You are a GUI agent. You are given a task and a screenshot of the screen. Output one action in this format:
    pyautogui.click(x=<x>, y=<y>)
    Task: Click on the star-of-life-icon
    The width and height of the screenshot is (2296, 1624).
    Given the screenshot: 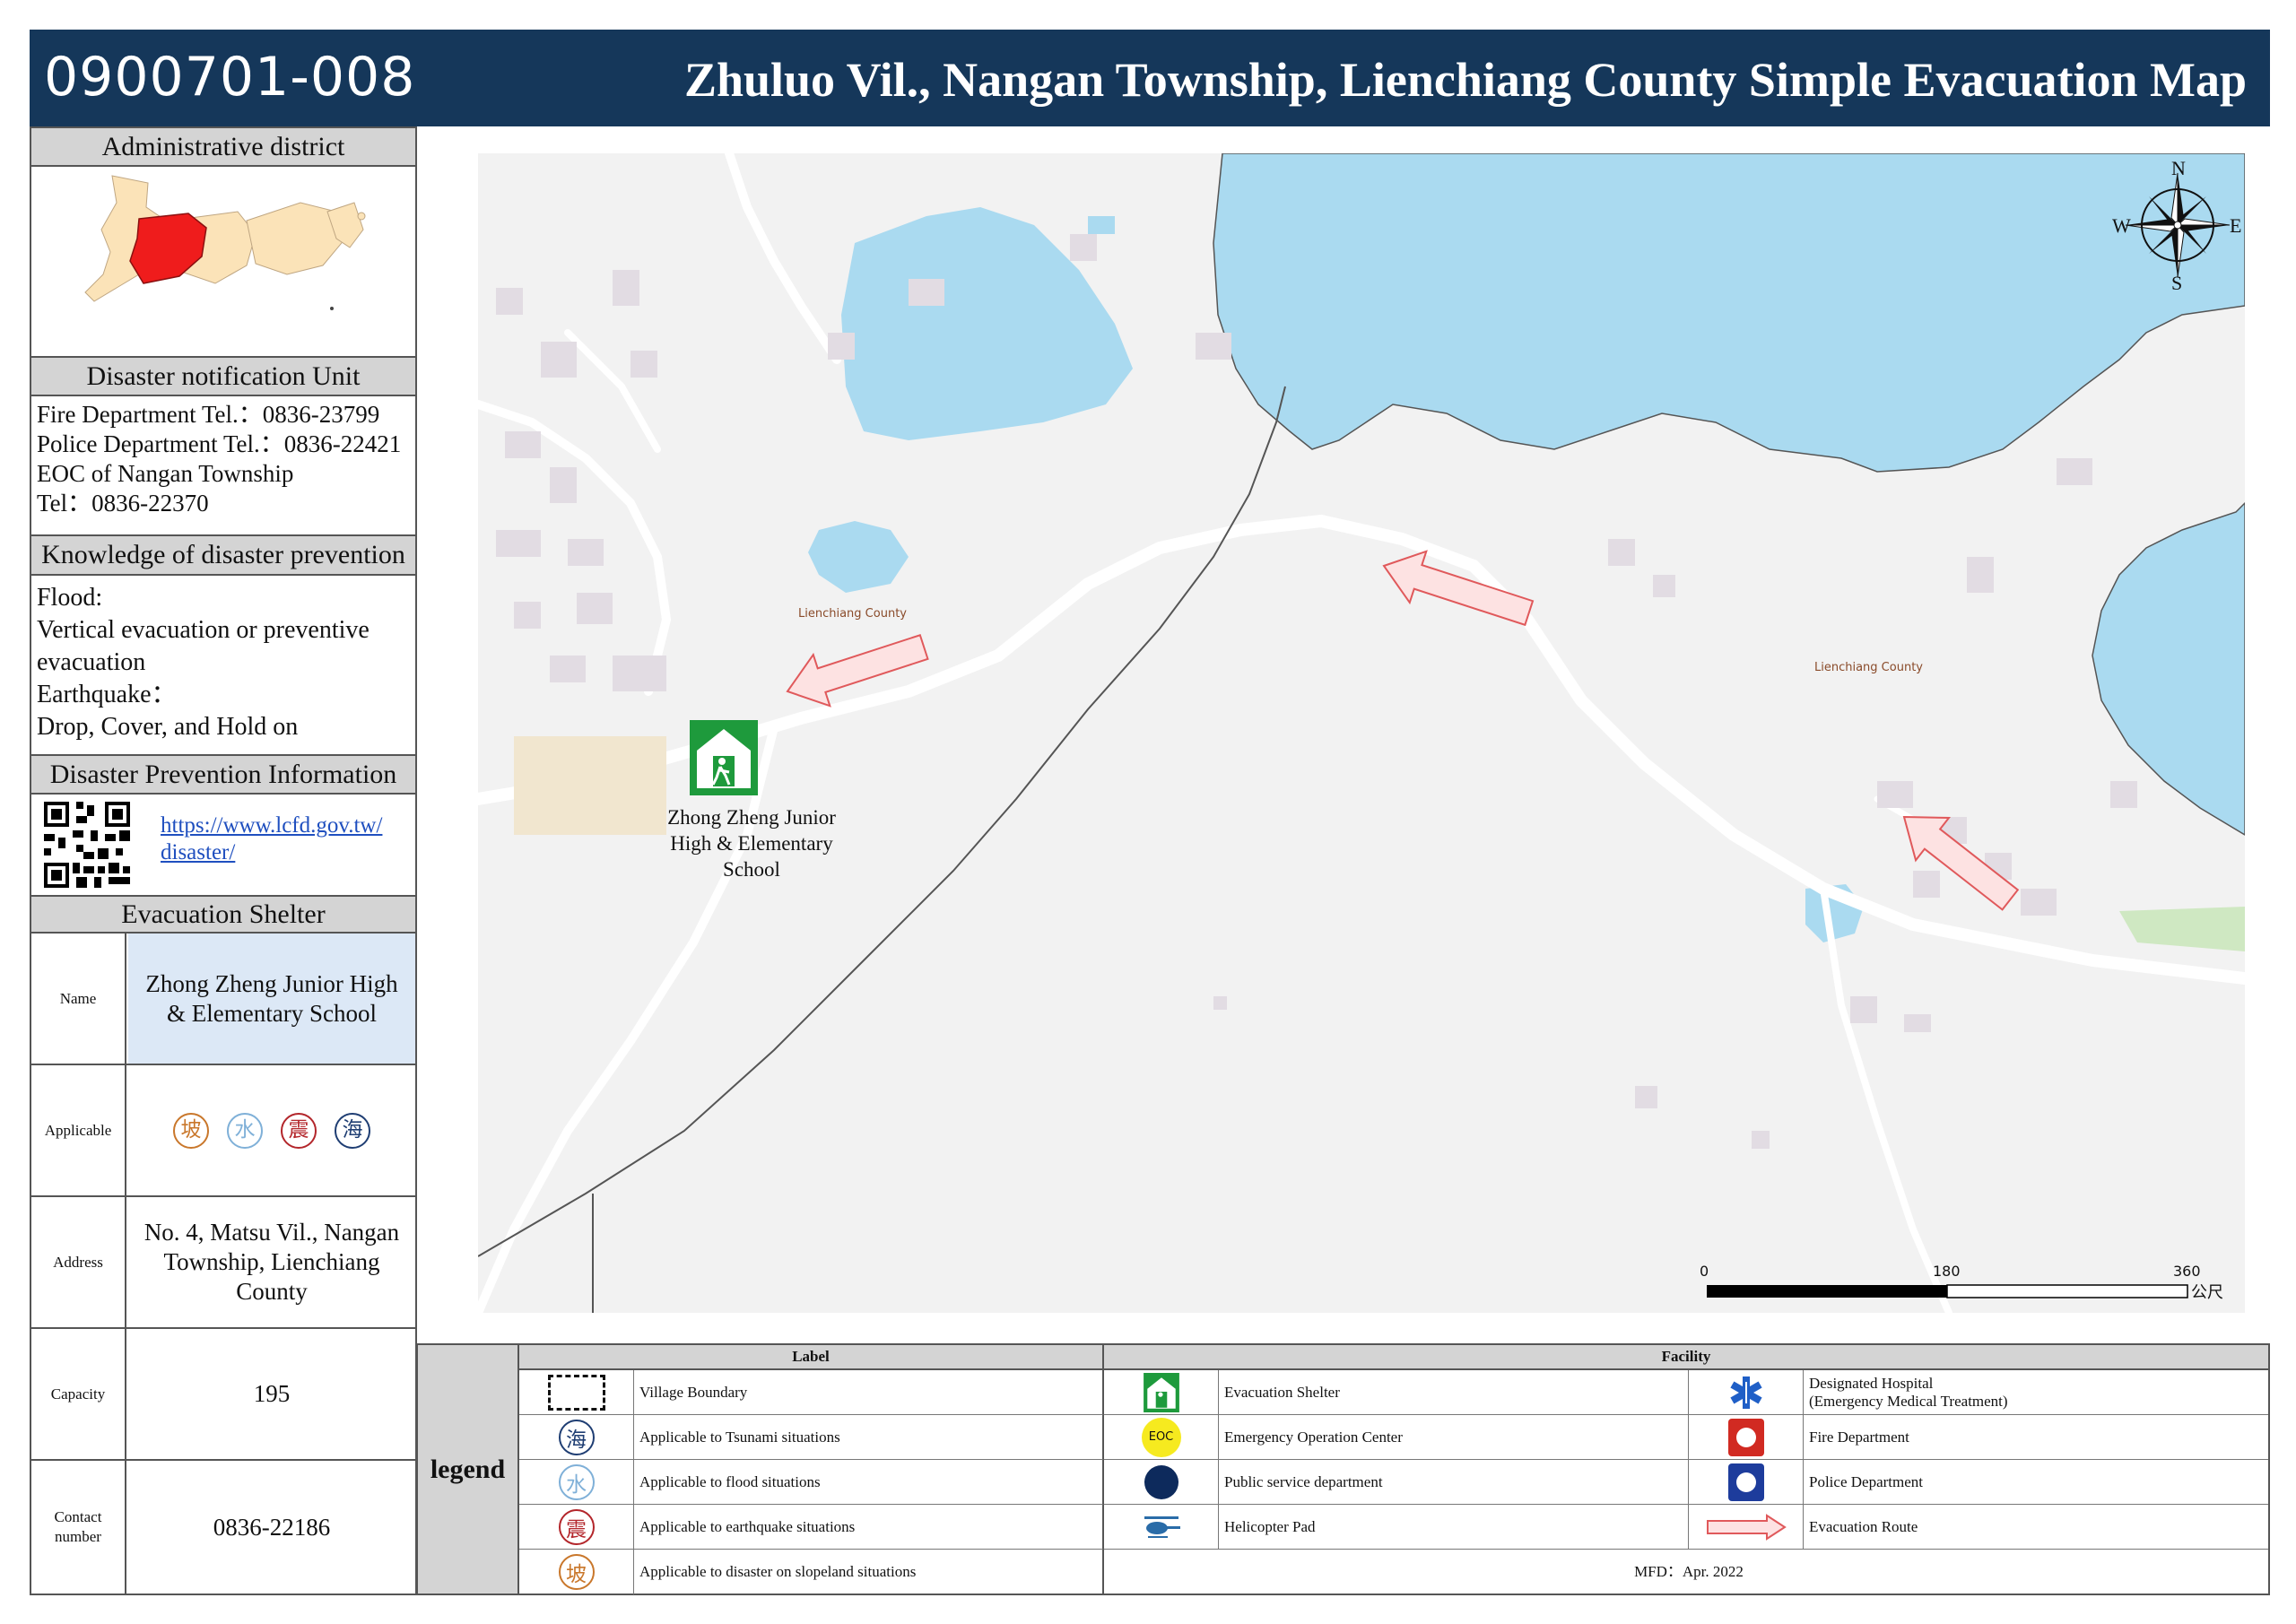 What is the action you would take?
    pyautogui.click(x=1745, y=1392)
    